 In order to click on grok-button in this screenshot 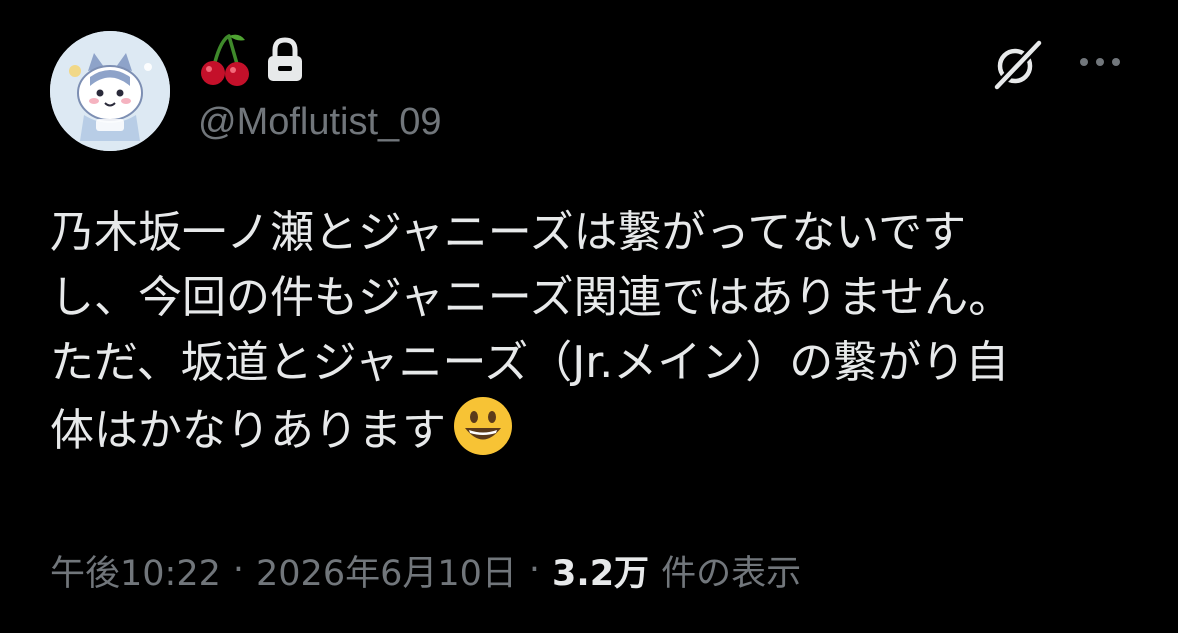, I will do `click(1018, 64)`.